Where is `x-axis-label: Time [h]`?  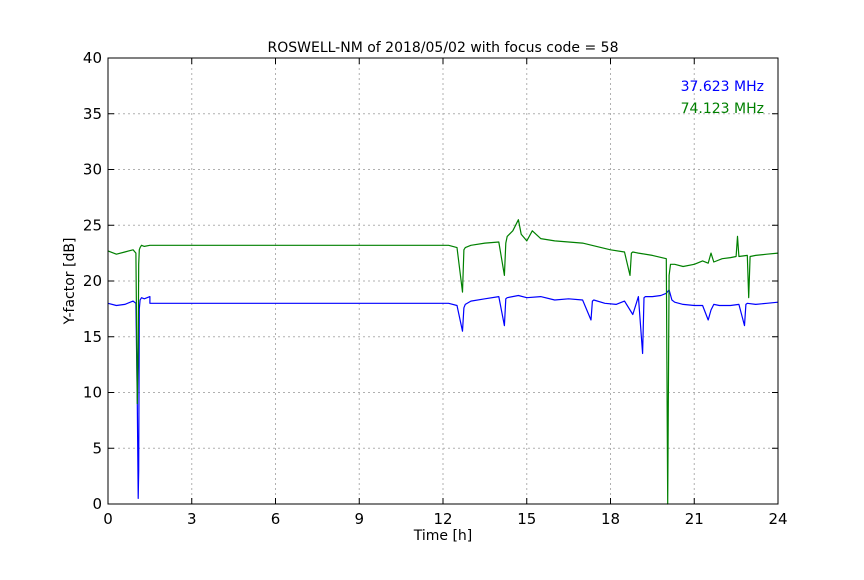 x-axis-label: Time [h] is located at coordinates (443, 536).